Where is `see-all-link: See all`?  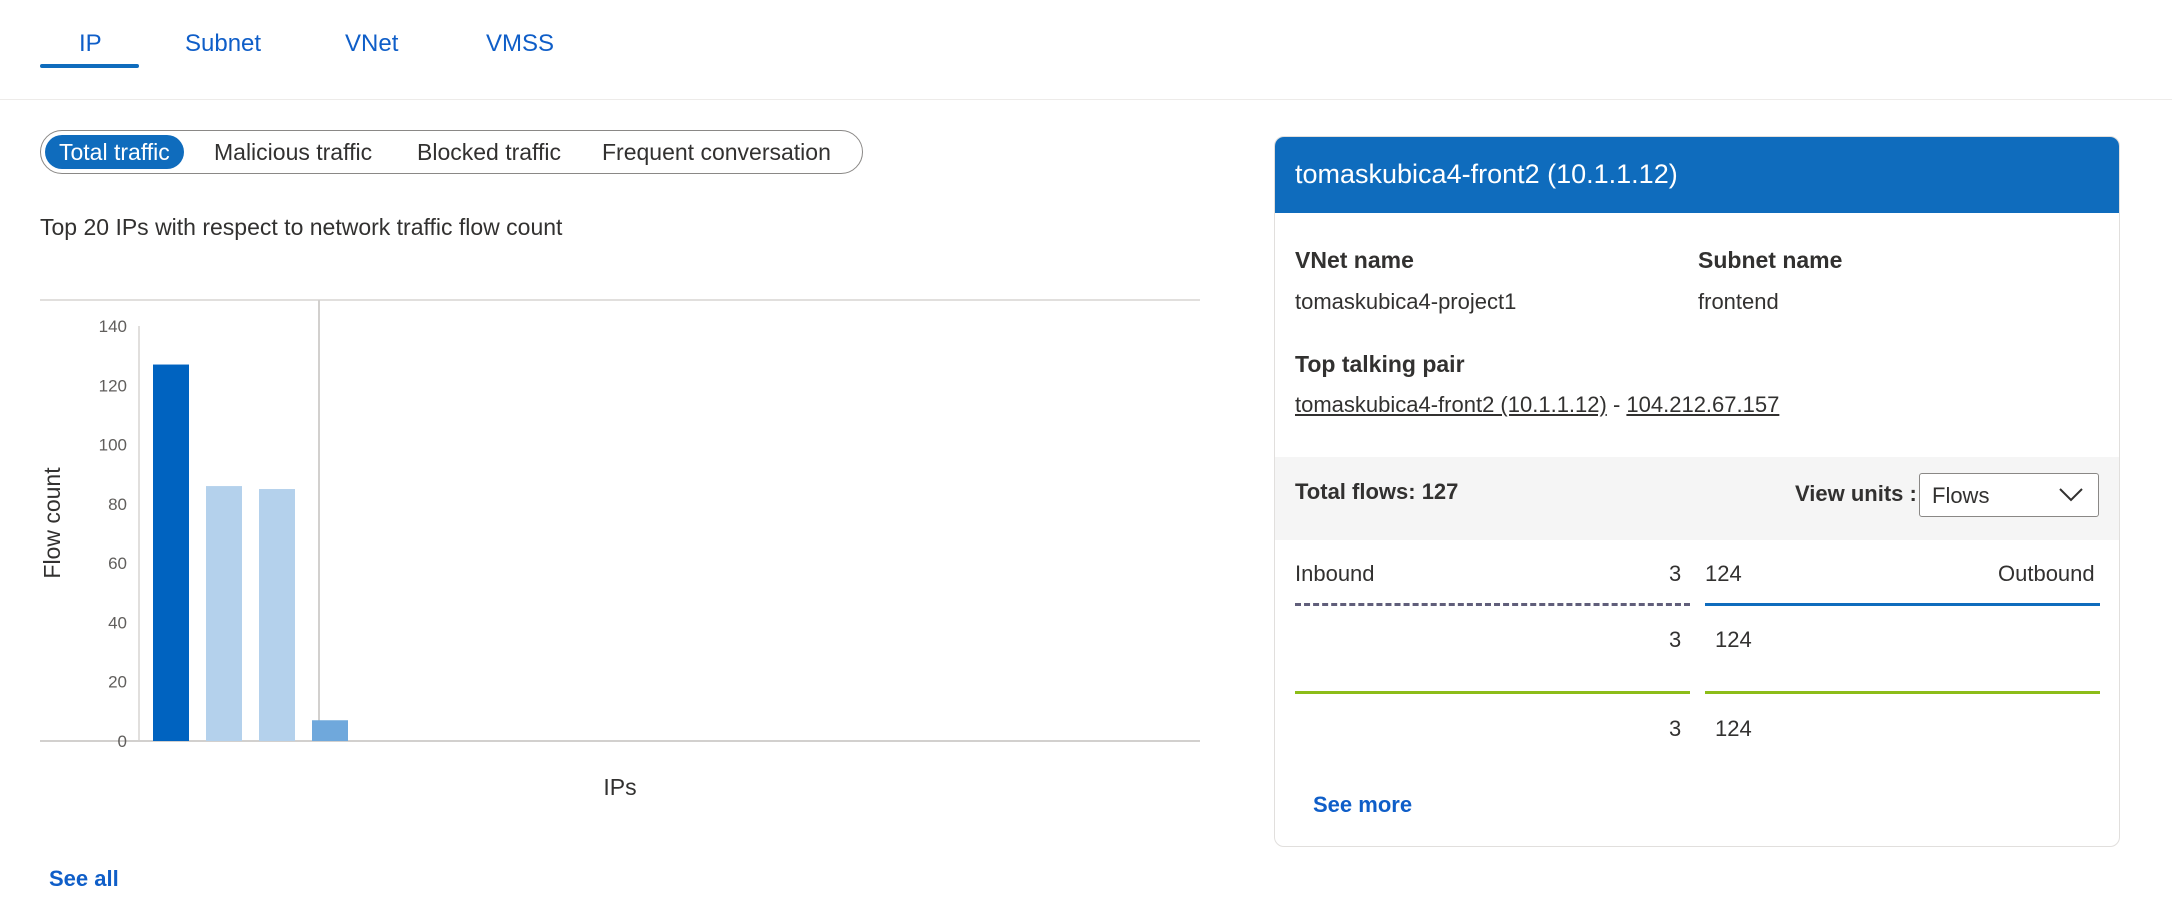 see-all-link: See all is located at coordinates (84, 879).